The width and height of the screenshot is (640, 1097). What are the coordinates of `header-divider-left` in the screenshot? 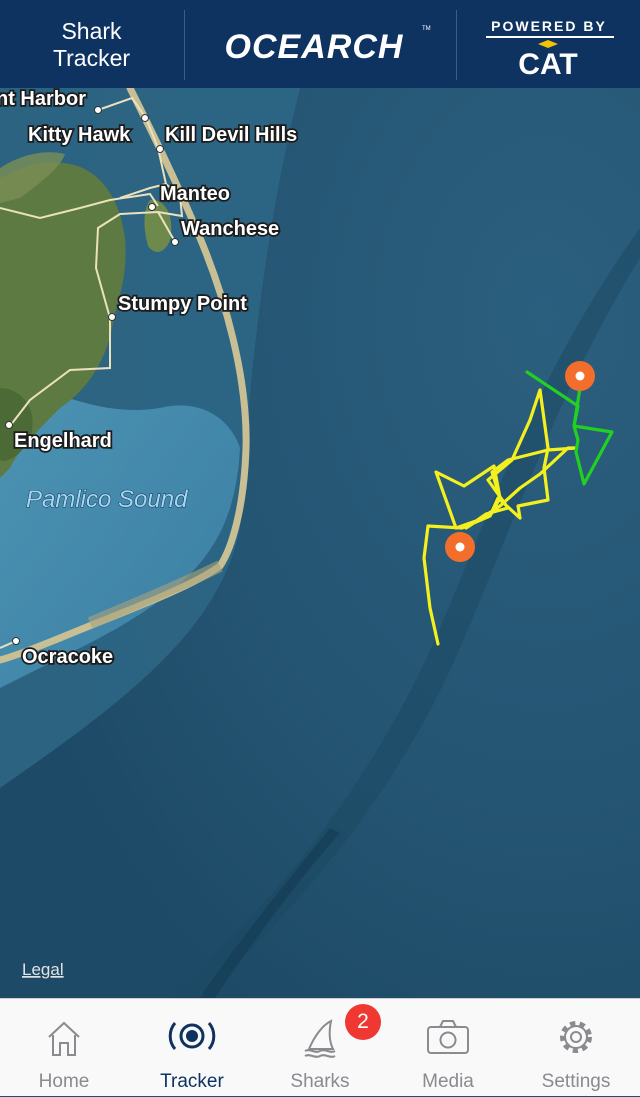 It's located at (184, 45).